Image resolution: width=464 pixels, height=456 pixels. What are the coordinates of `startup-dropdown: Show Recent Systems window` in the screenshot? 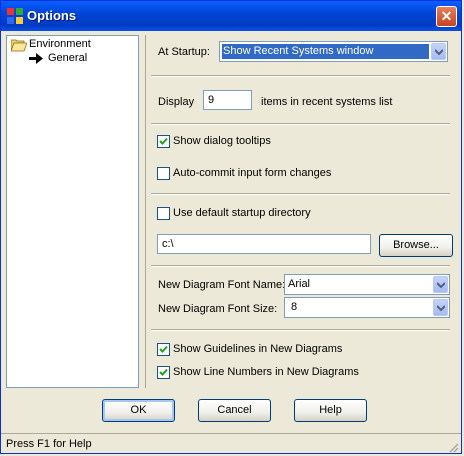 It's located at (333, 51).